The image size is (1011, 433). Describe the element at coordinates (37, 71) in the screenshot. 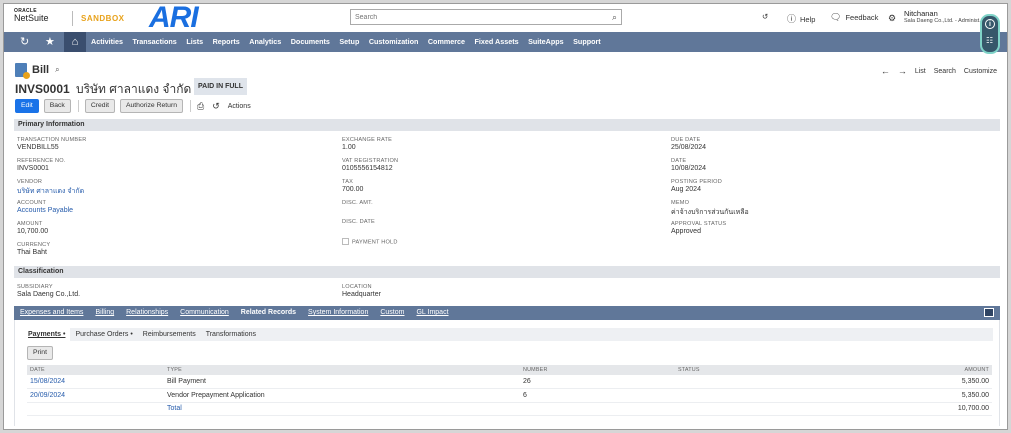

I see `record-title: Bill ⌕` at that location.